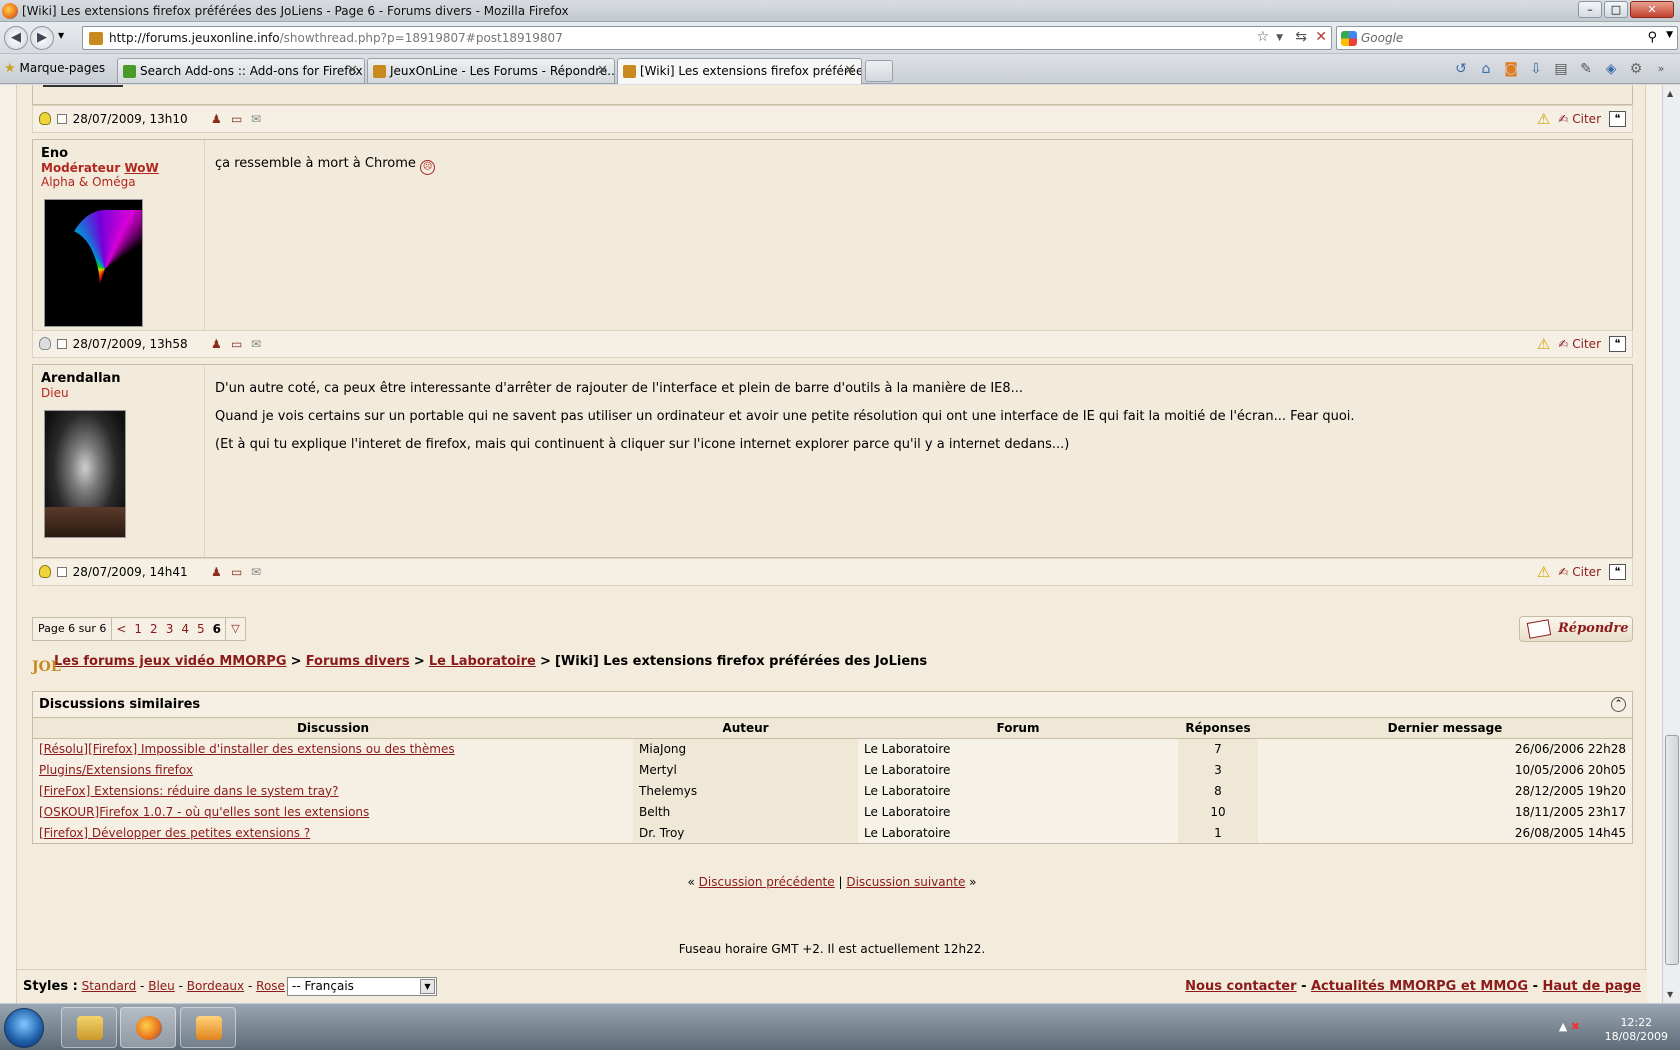 Image resolution: width=1680 pixels, height=1050 pixels. What do you see at coordinates (1618, 704) in the screenshot?
I see `collapse-icon: ⌃` at bounding box center [1618, 704].